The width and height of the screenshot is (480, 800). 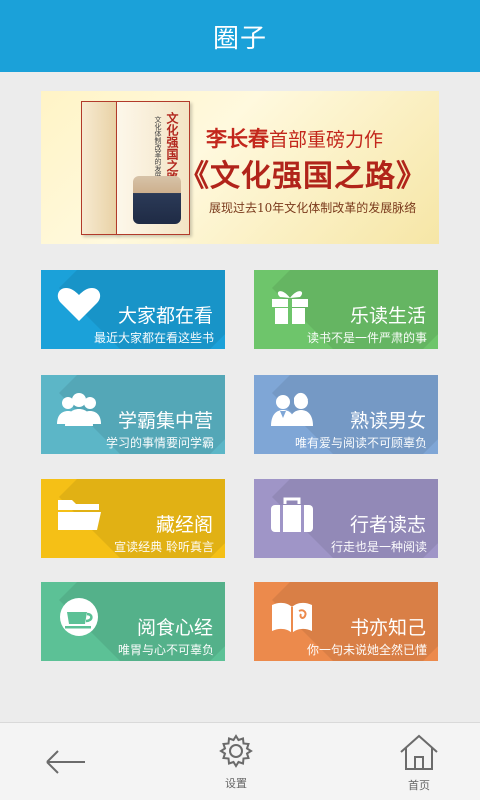 I want to click on app-header: 圈子, so click(x=240, y=36).